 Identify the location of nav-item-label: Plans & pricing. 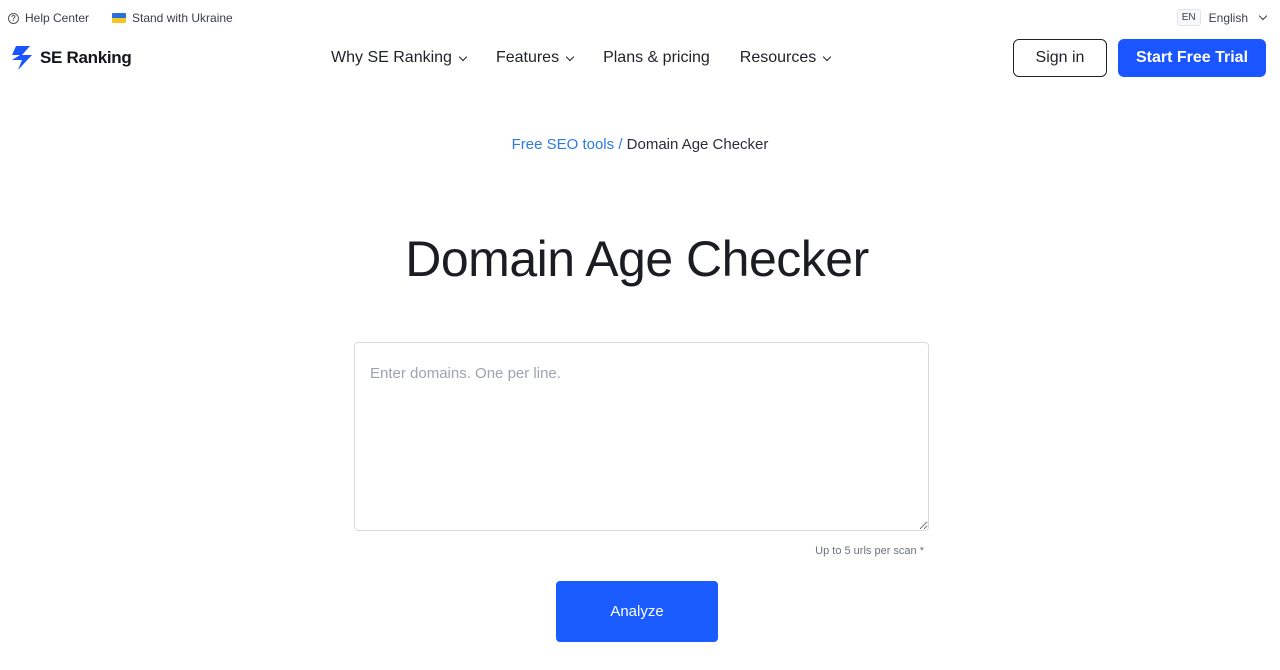
(656, 57).